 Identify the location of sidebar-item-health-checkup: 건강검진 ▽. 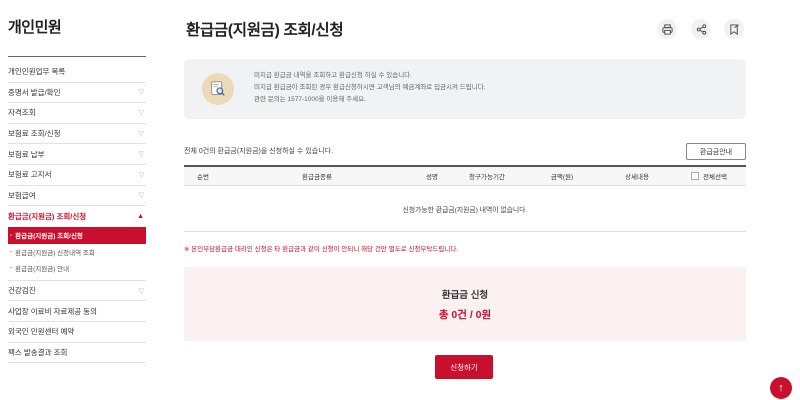
(77, 291).